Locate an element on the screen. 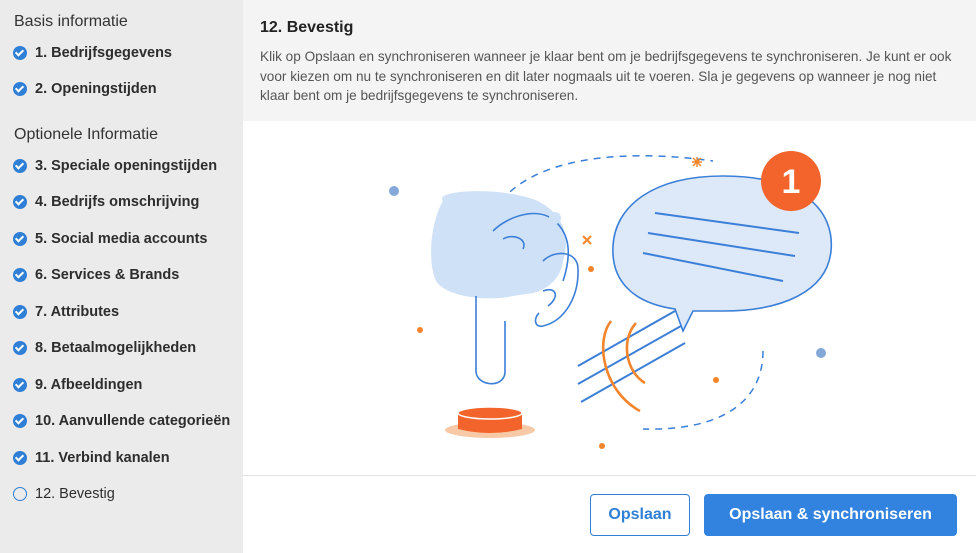 This screenshot has height=553, width=976. step-bedrijfs-omschrijving: 4. Bedrijfs omschrijving is located at coordinates (106, 202).